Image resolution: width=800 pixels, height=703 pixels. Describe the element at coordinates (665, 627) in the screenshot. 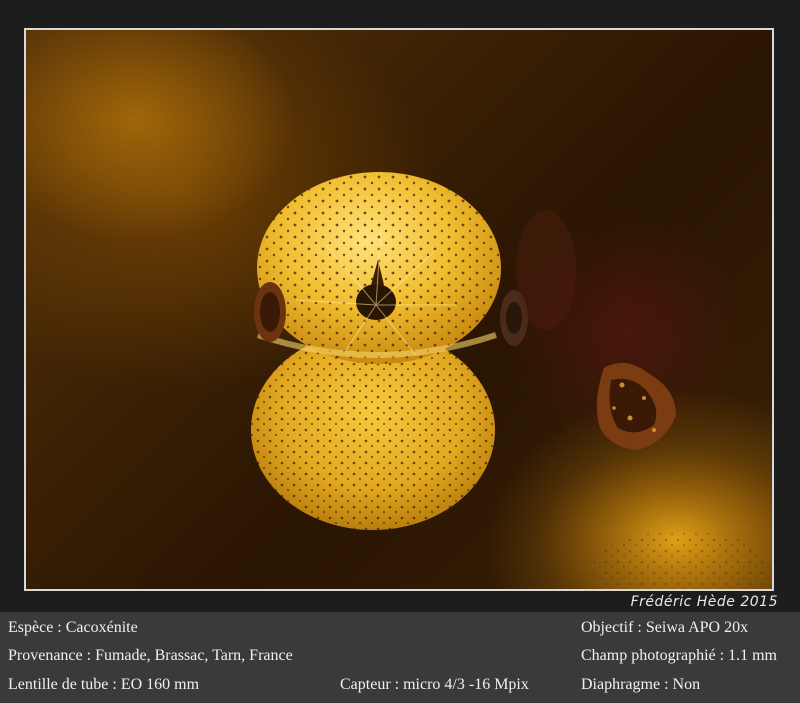

I see `objective-label: Objectif : Seiwa APO 20x` at that location.